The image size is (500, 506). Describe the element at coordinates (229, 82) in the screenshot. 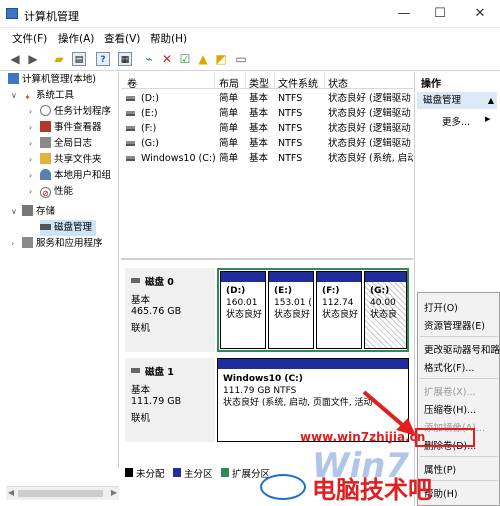

I see `col-layout: 布局` at that location.